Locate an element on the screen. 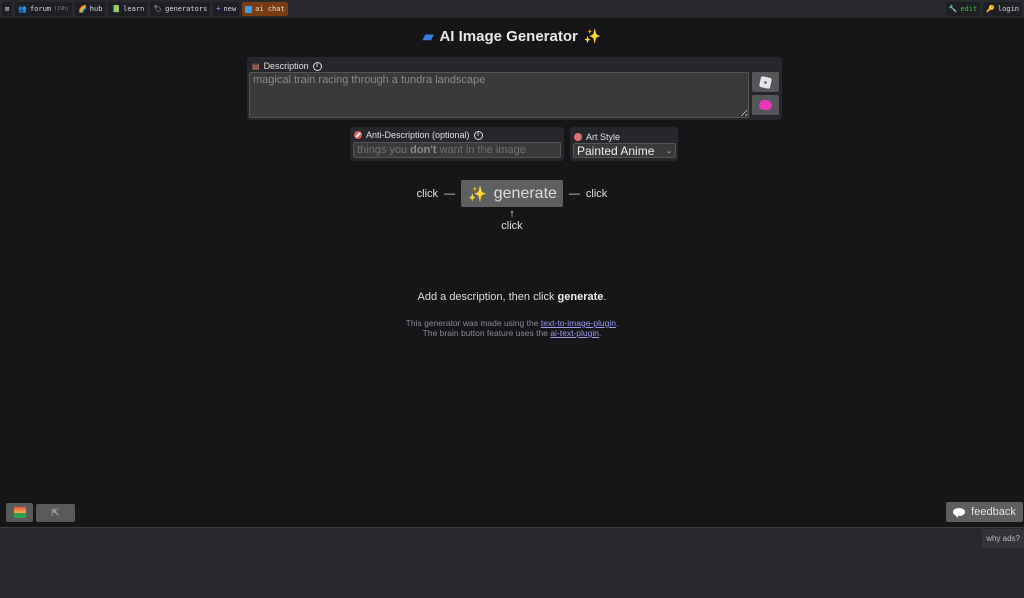  expand-button: ⇱ is located at coordinates (55, 513).